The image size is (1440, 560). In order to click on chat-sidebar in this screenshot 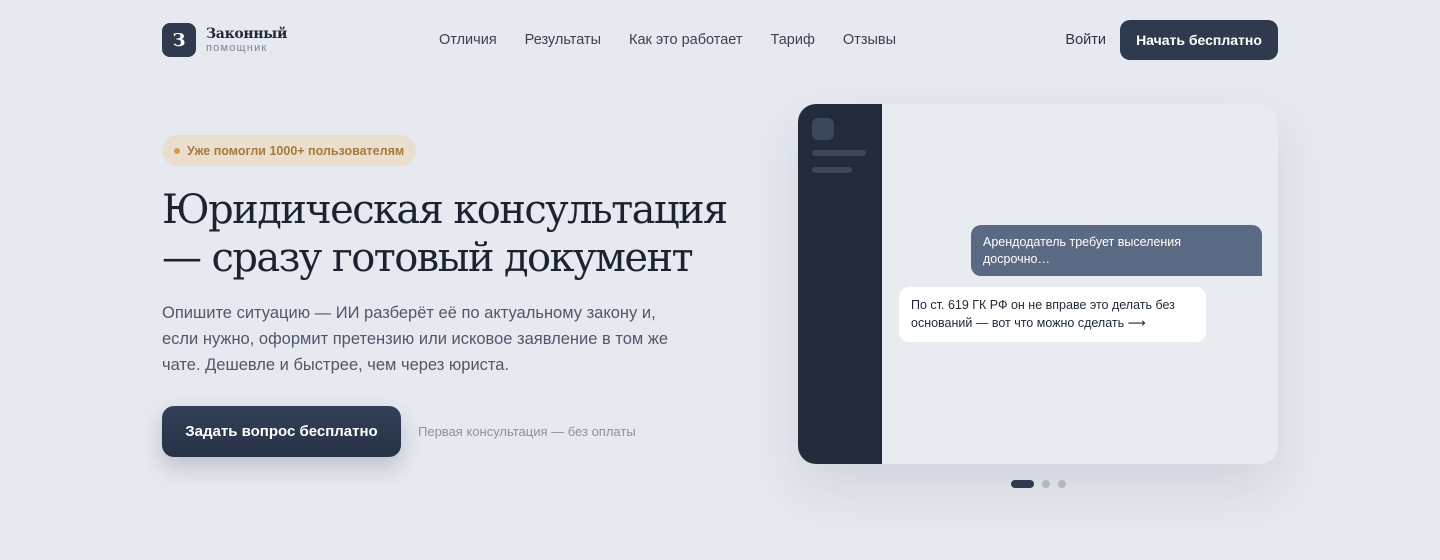, I will do `click(840, 284)`.